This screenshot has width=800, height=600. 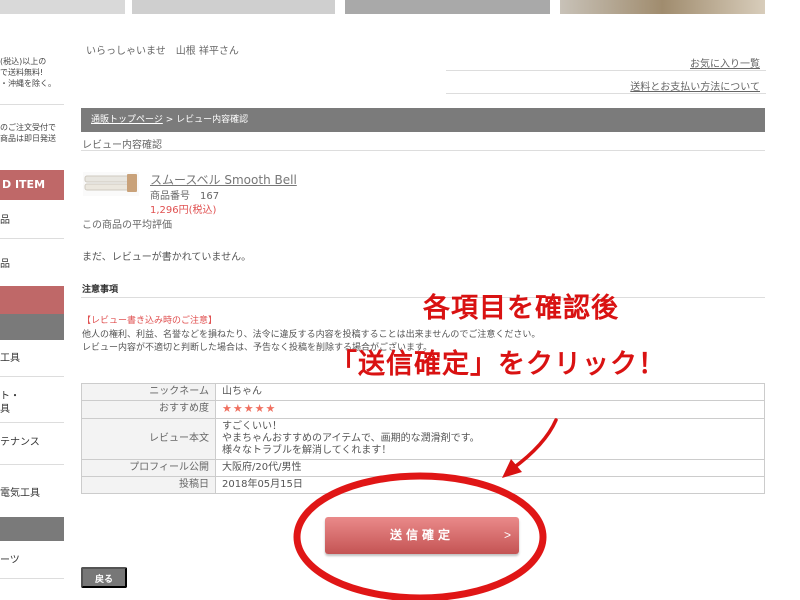 What do you see at coordinates (28, 72) in the screenshot?
I see `sidebar-shipping-promo: (税込)以上の で送料無料! ・沖縄を除く。` at bounding box center [28, 72].